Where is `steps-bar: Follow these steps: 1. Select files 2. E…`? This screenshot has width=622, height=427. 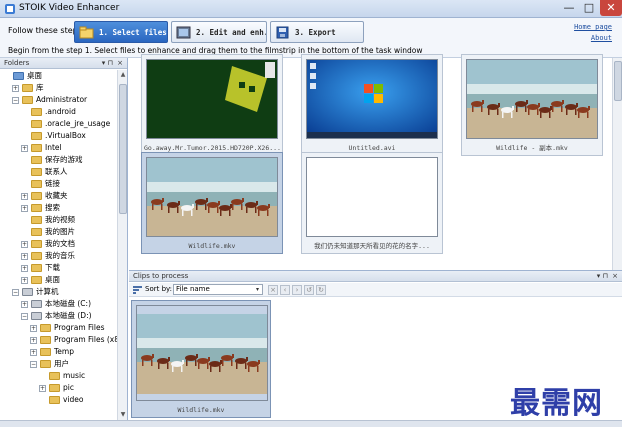
steps-bar: Follow these steps: 1. Select files 2. E… is located at coordinates (311, 38).